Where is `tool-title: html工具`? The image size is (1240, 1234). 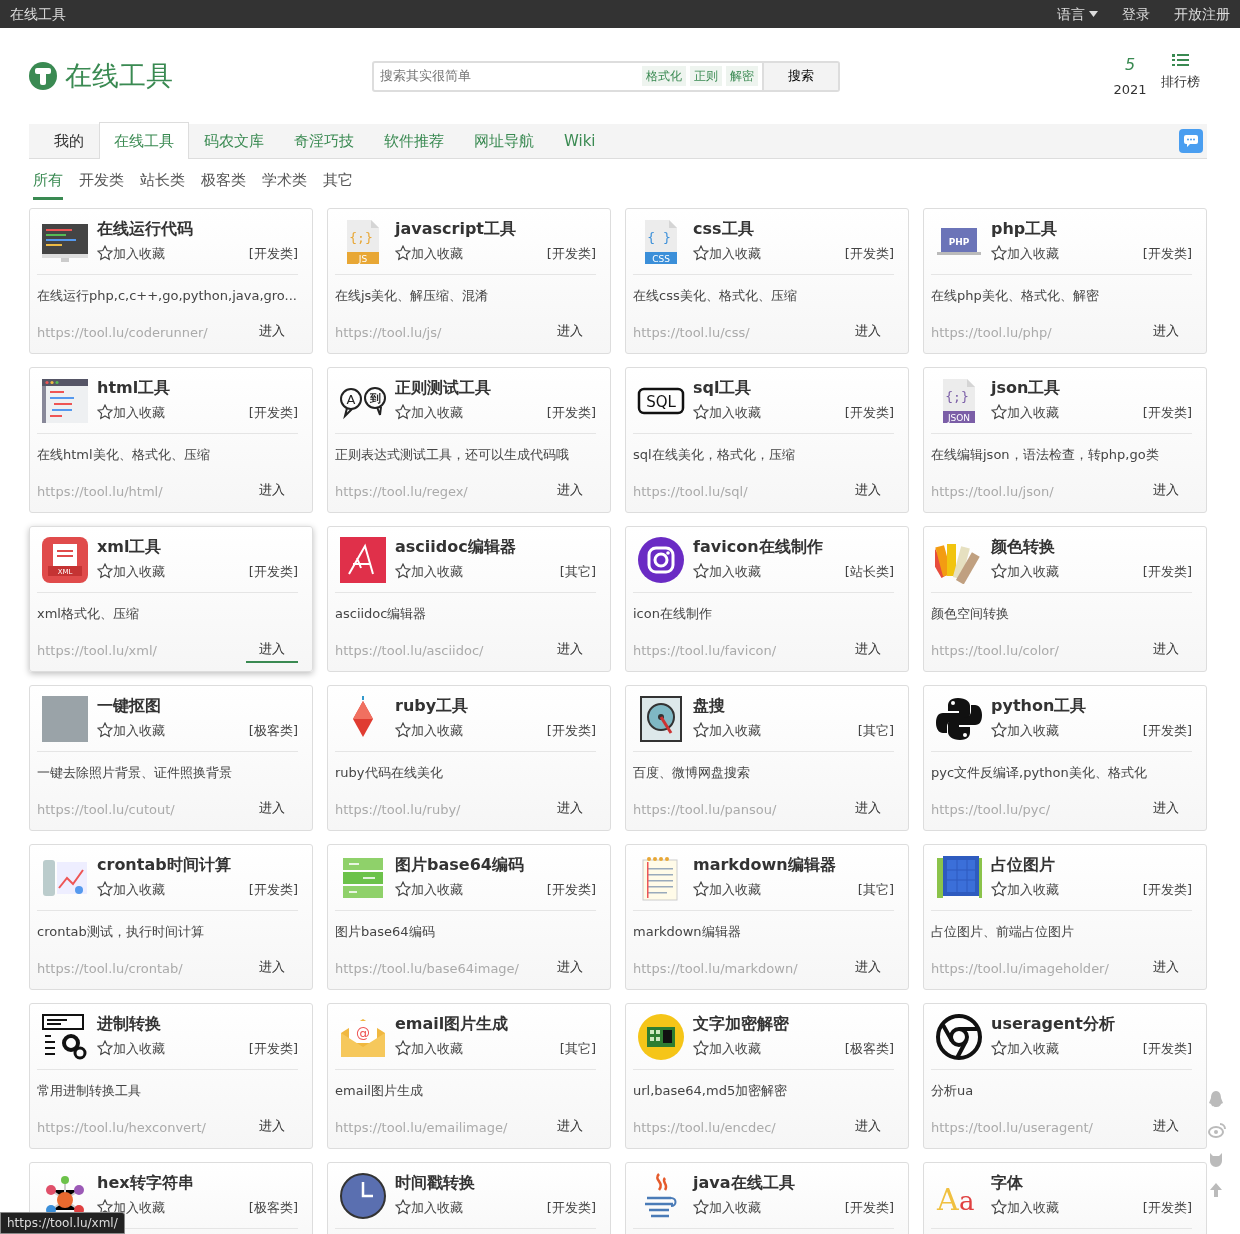
tool-title: html工具 is located at coordinates (197, 387).